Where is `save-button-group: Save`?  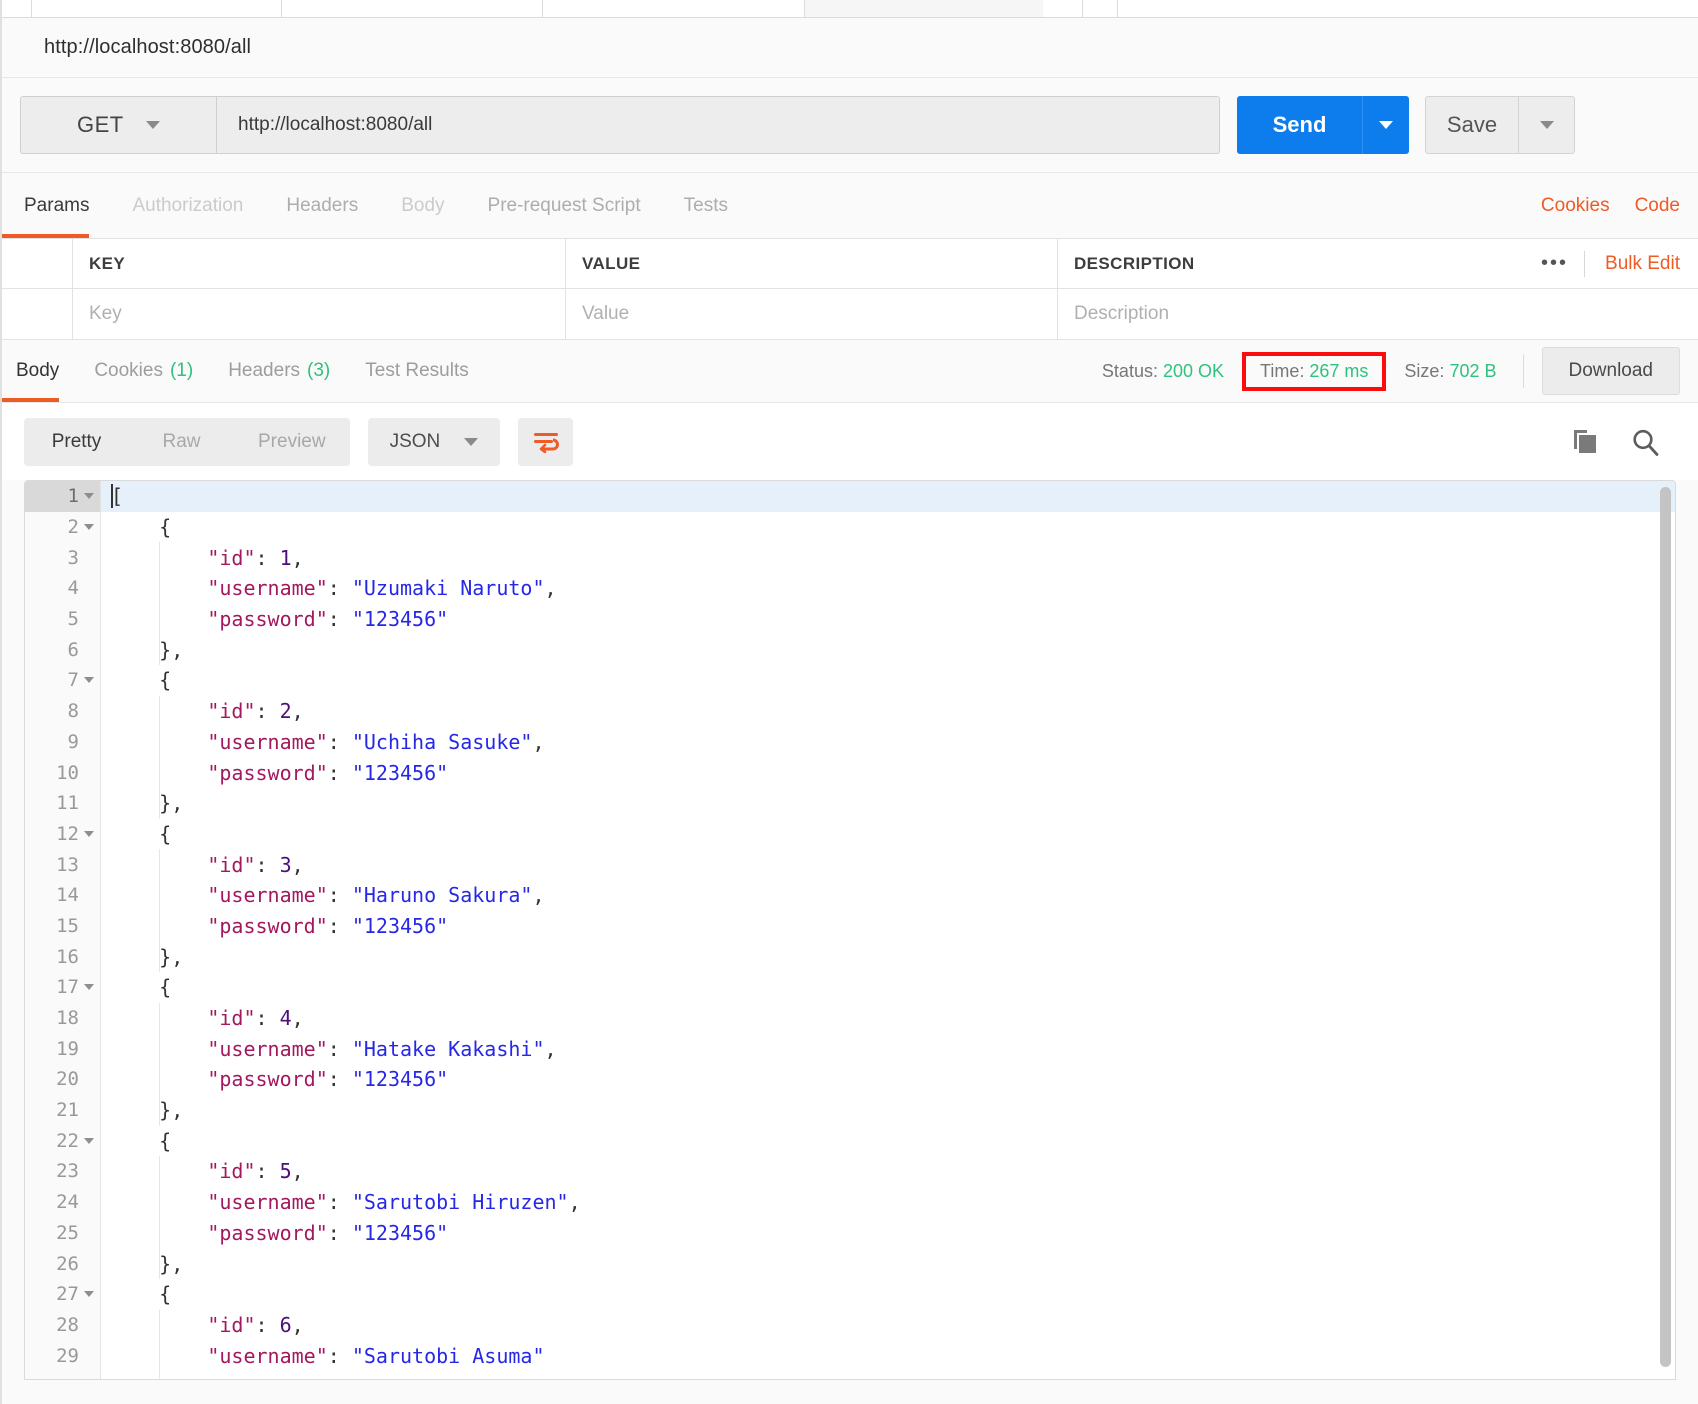 save-button-group: Save is located at coordinates (1500, 125).